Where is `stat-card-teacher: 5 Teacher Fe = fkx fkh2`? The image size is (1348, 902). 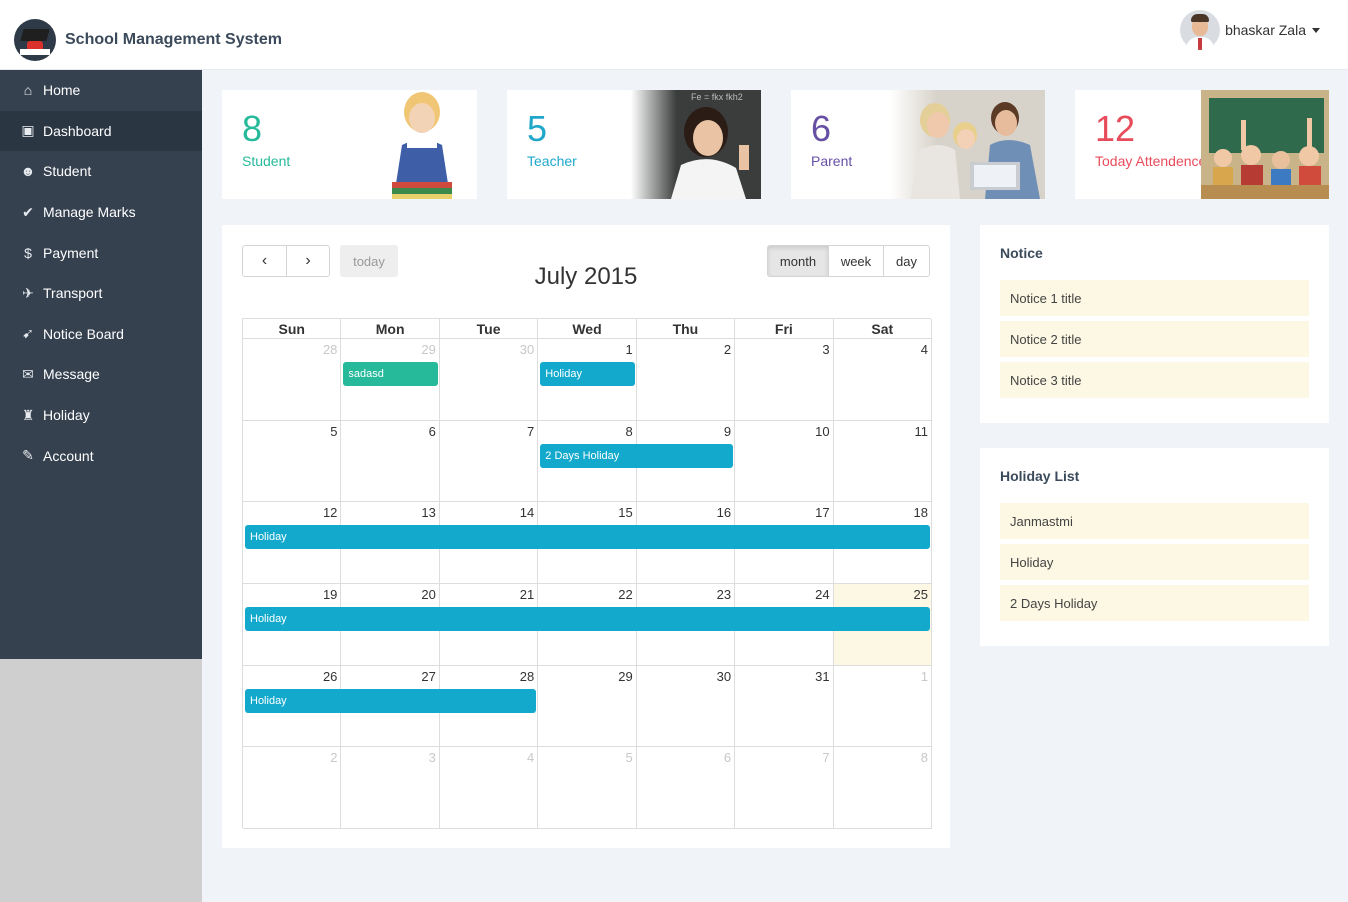 stat-card-teacher: 5 Teacher Fe = fkx fkh2 is located at coordinates (634, 144).